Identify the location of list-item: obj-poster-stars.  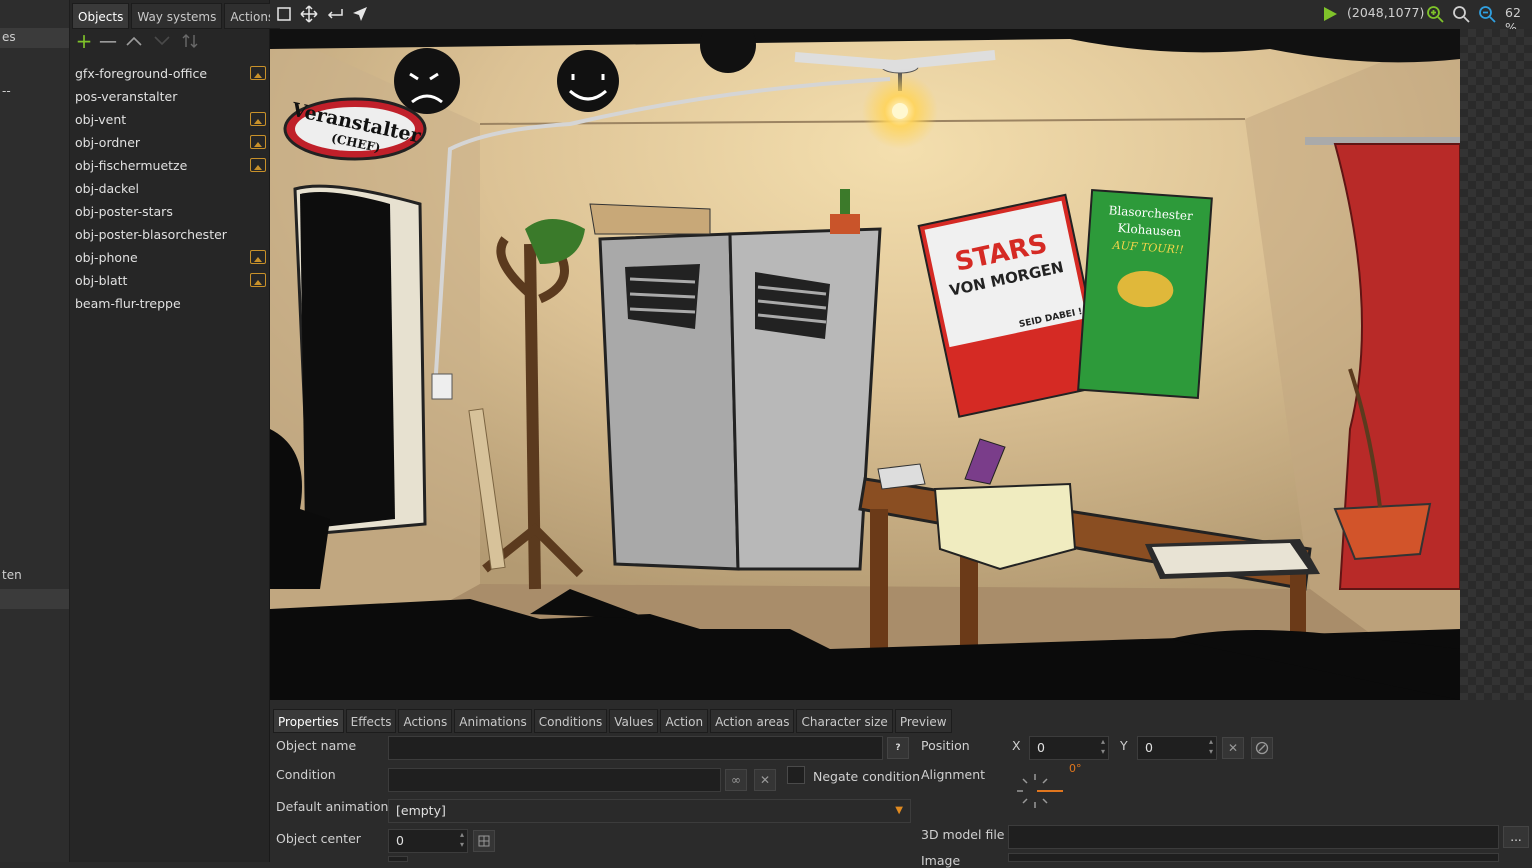
(169, 211).